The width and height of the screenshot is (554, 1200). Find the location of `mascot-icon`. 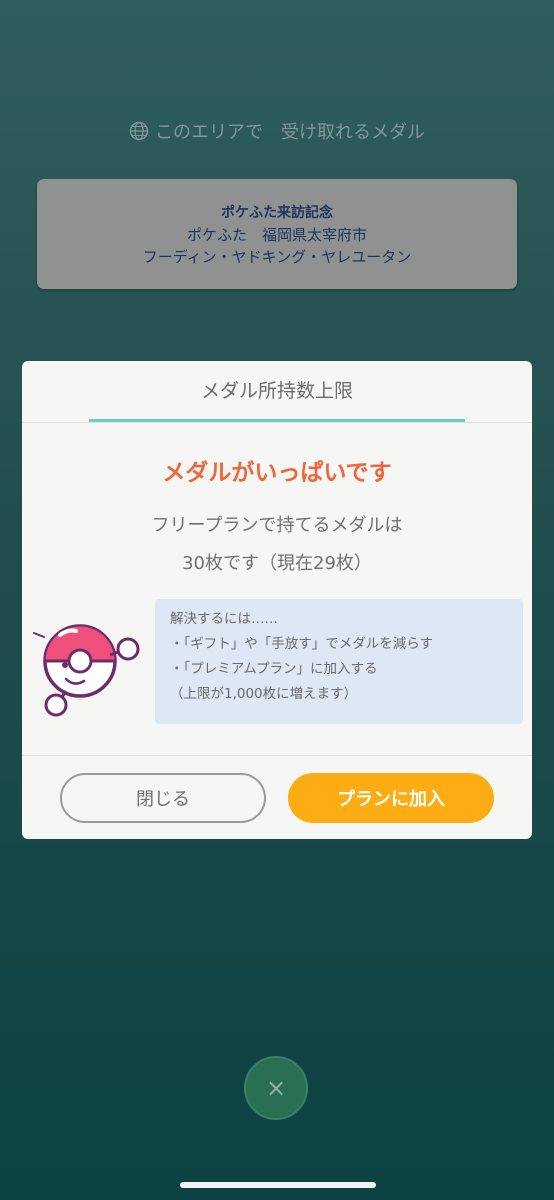

mascot-icon is located at coordinates (86, 670).